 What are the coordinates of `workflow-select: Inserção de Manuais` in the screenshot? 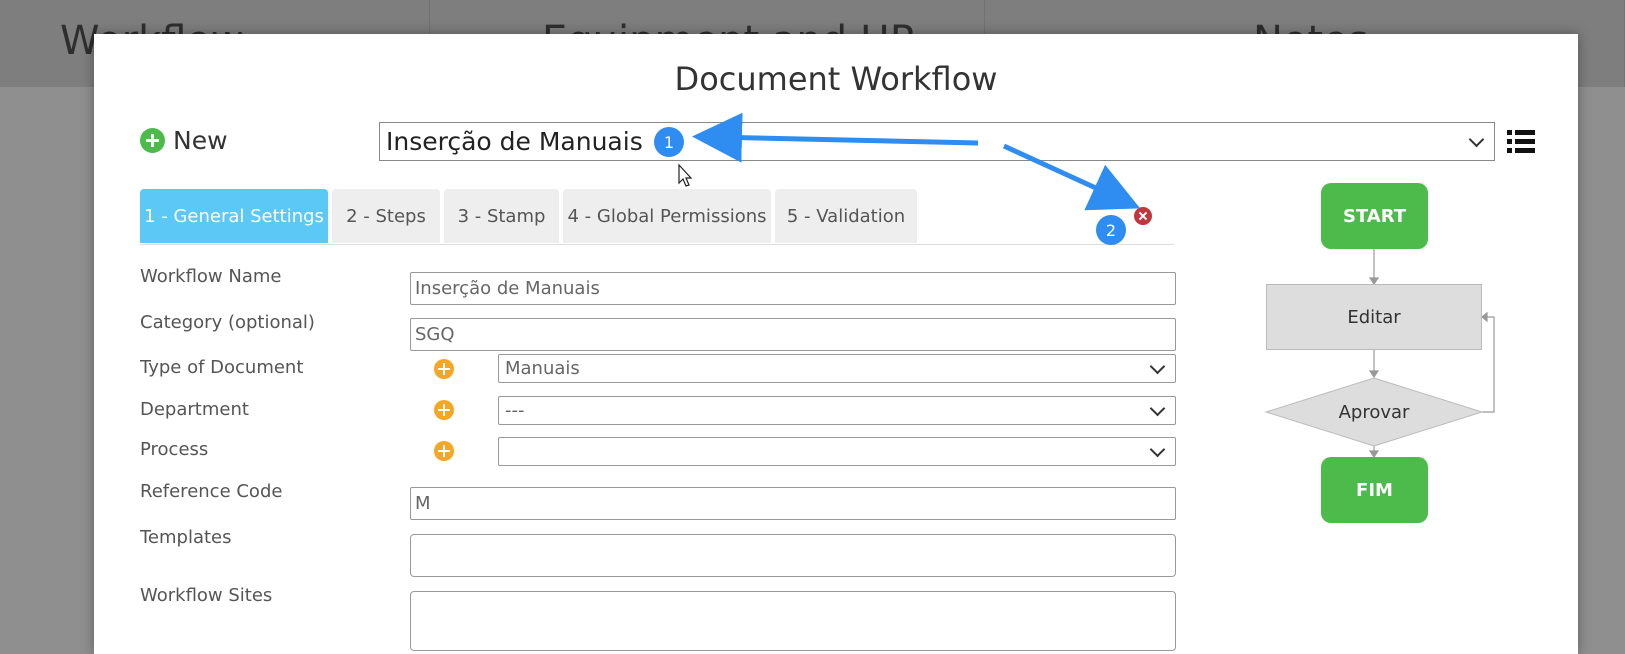 It's located at (937, 141).